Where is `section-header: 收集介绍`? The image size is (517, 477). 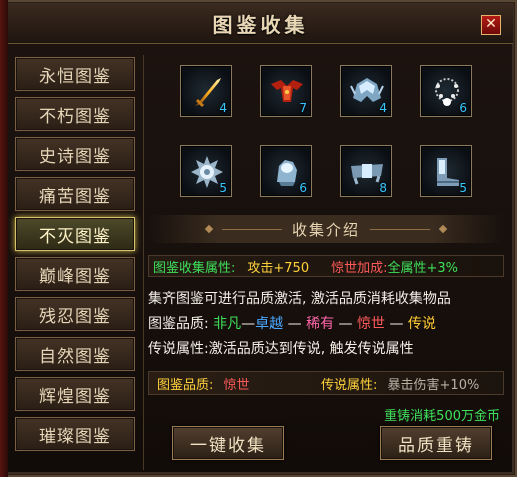 section-header: 收集介绍 is located at coordinates (326, 229).